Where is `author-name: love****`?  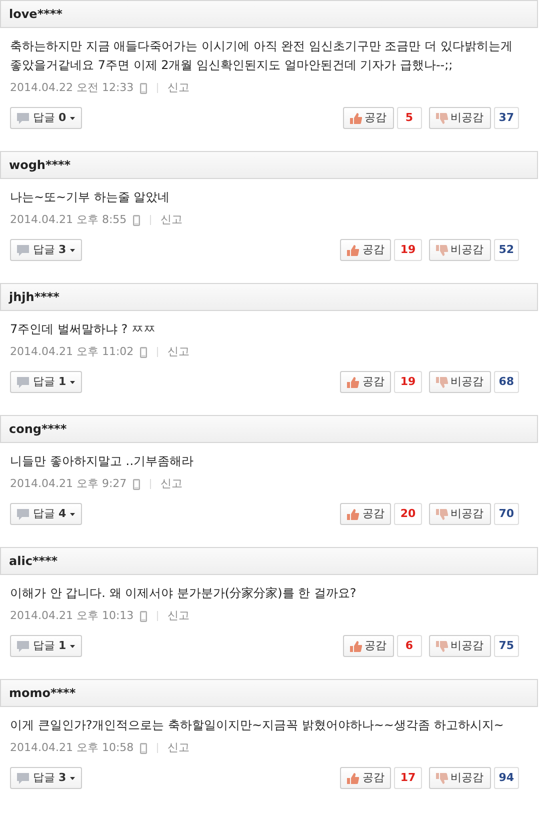 author-name: love**** is located at coordinates (35, 14).